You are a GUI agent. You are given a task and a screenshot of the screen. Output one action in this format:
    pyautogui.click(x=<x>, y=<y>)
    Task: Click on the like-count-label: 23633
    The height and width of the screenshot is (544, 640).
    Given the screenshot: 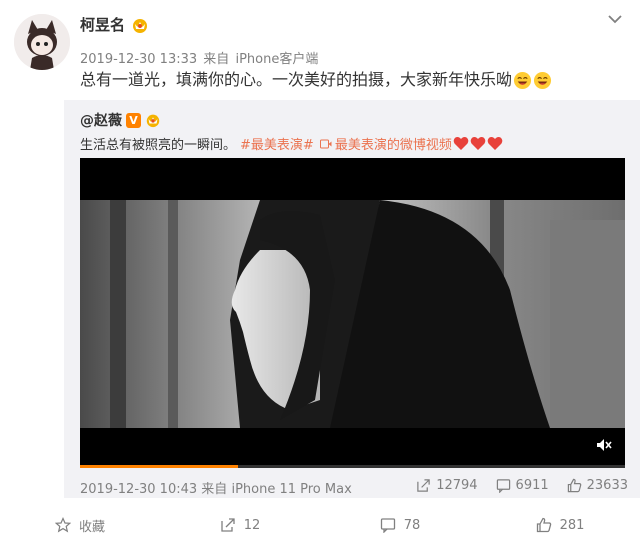 What is the action you would take?
    pyautogui.click(x=607, y=485)
    